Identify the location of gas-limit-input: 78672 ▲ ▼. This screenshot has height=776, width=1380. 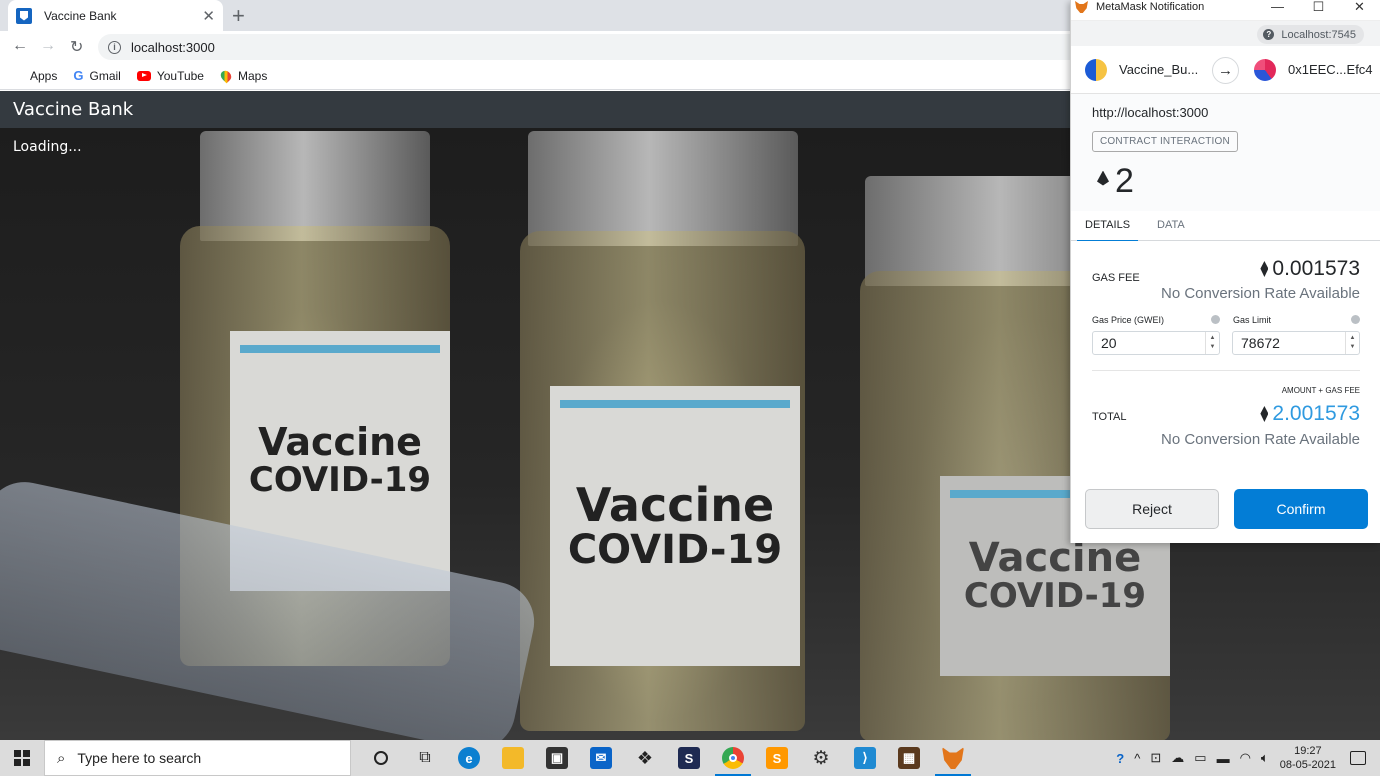
(1296, 343).